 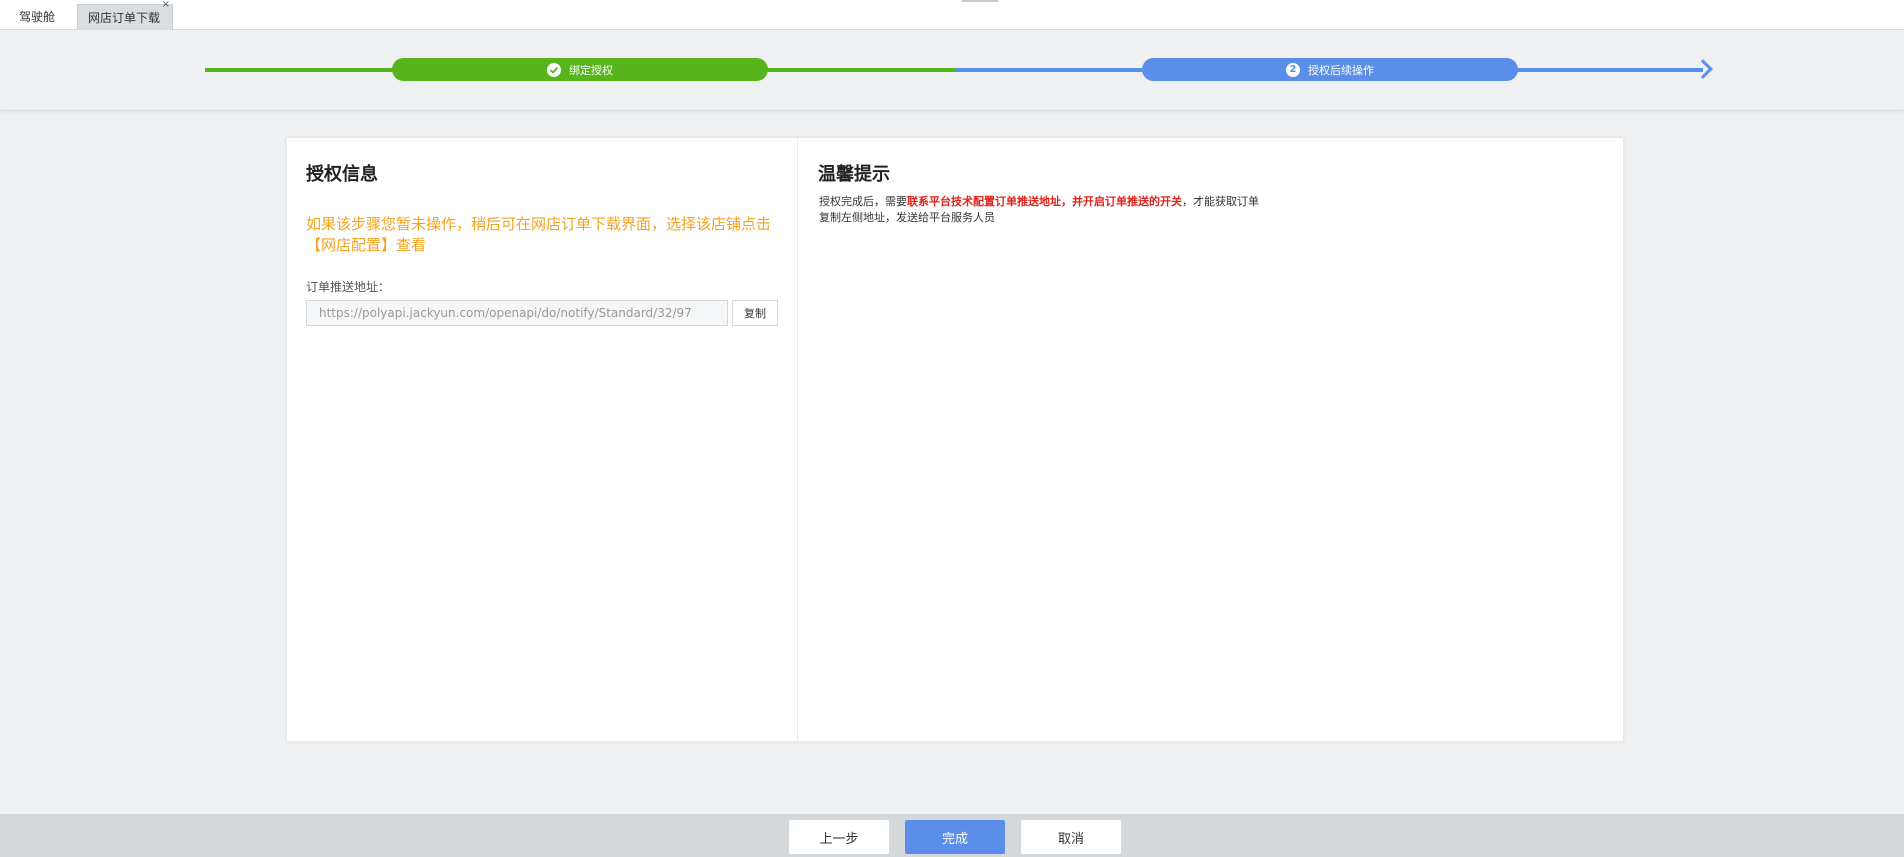 What do you see at coordinates (124, 18) in the screenshot?
I see `tab-store-order-download-label: 网店订单下载` at bounding box center [124, 18].